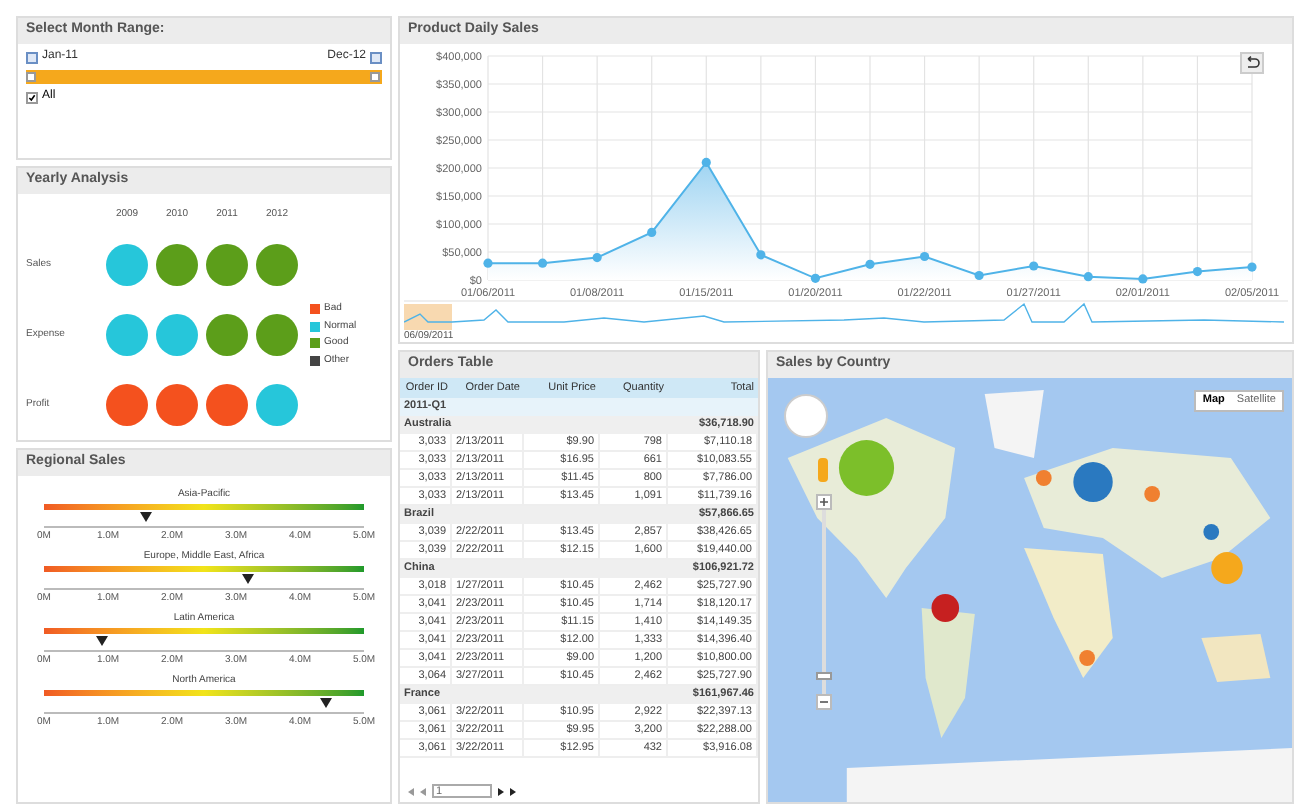 The width and height of the screenshot is (1300, 804). What do you see at coordinates (824, 702) in the screenshot?
I see `zoom-out-icon` at bounding box center [824, 702].